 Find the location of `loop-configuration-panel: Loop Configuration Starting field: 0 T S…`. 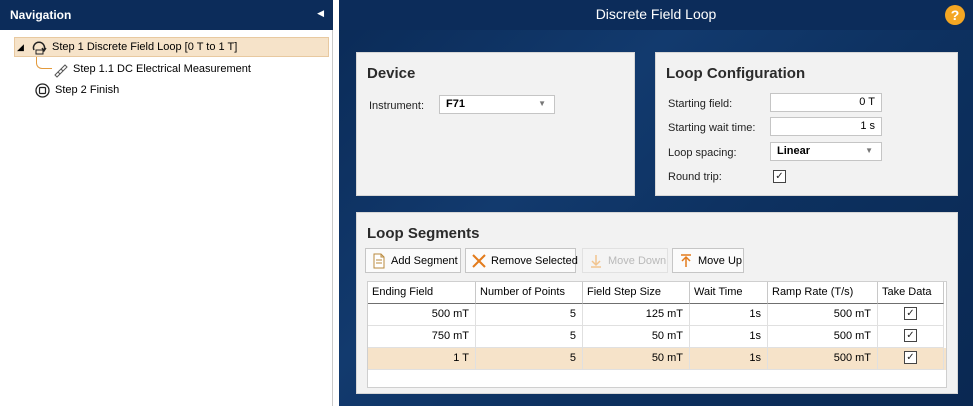

loop-configuration-panel: Loop Configuration Starting field: 0 T S… is located at coordinates (806, 124).